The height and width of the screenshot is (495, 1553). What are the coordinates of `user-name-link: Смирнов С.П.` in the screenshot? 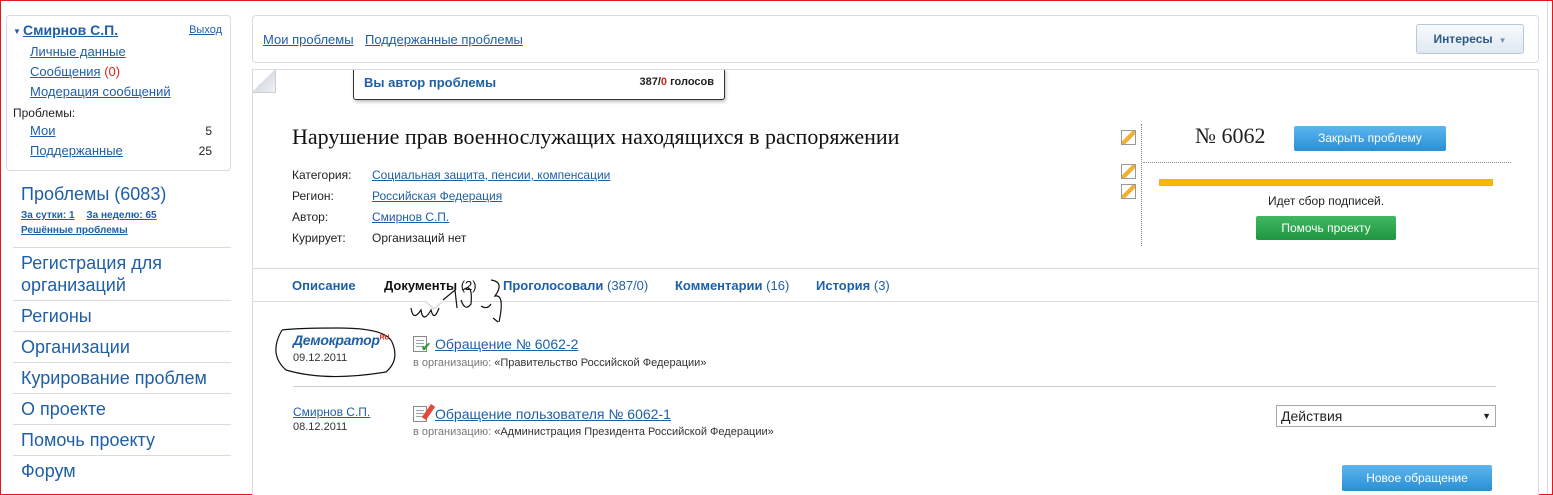 It's located at (70, 30).